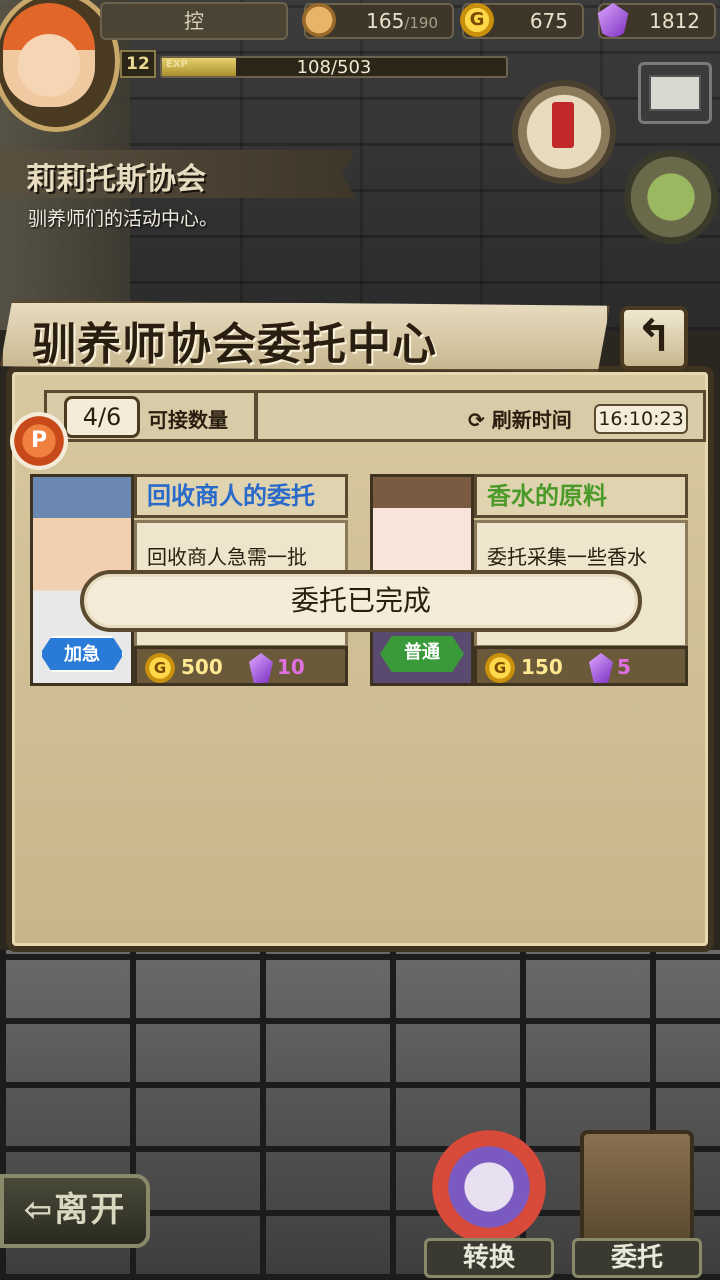 This screenshot has height=1280, width=720. I want to click on gem-value: 1812, so click(674, 21).